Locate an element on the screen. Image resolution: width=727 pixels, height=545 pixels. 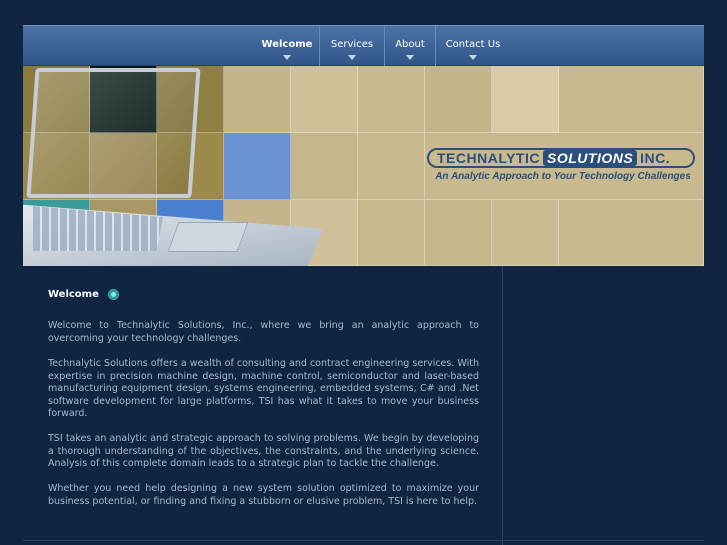
nav-welcome-label: Welcome is located at coordinates (287, 44).